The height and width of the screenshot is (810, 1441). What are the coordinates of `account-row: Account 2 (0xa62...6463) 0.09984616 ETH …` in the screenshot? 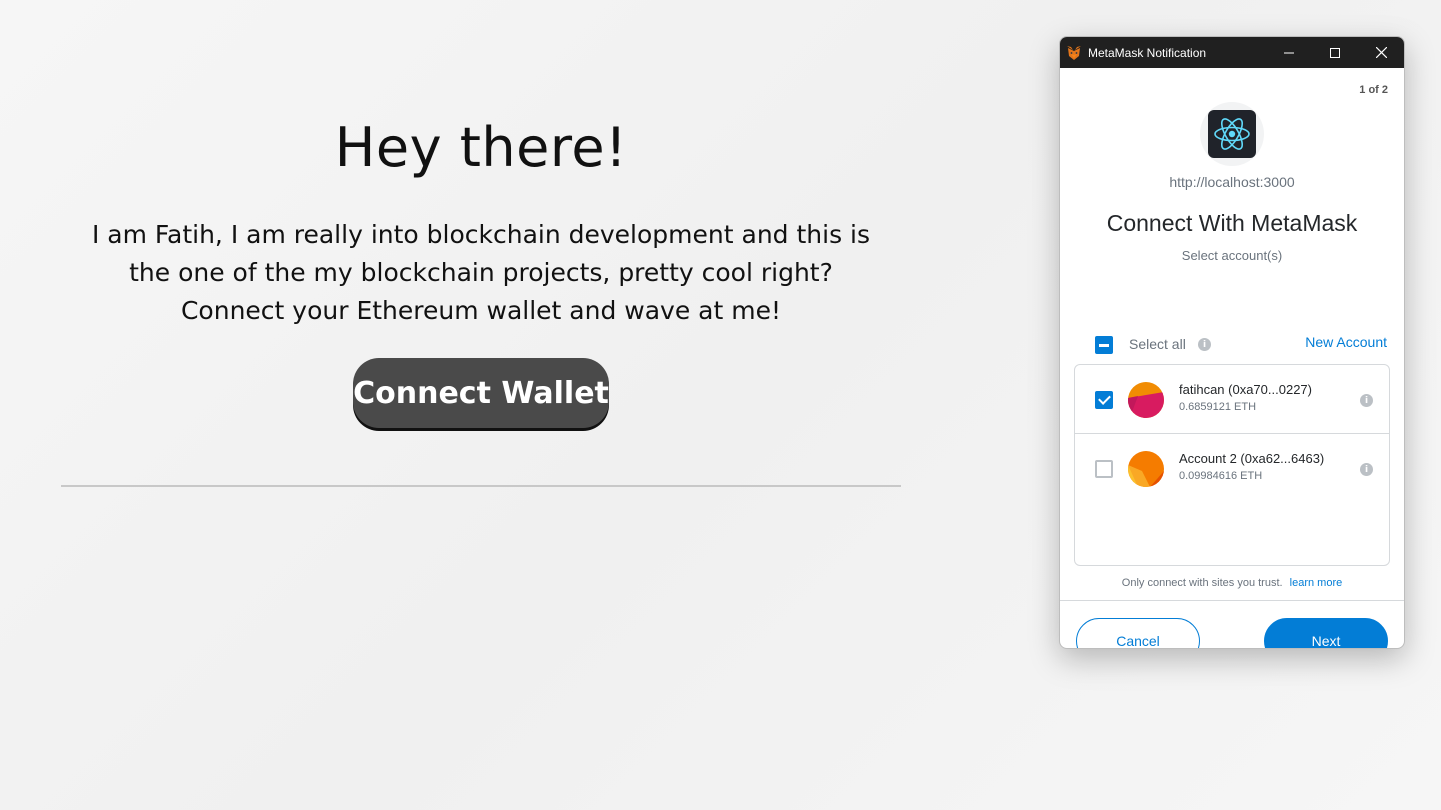 It's located at (1232, 468).